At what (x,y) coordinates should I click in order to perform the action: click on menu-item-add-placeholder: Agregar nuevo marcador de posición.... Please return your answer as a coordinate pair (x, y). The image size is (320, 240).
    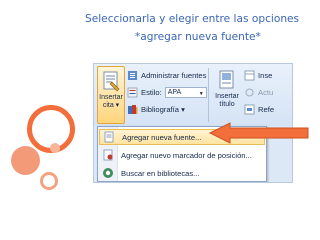
    Looking at the image, I should click on (182, 155).